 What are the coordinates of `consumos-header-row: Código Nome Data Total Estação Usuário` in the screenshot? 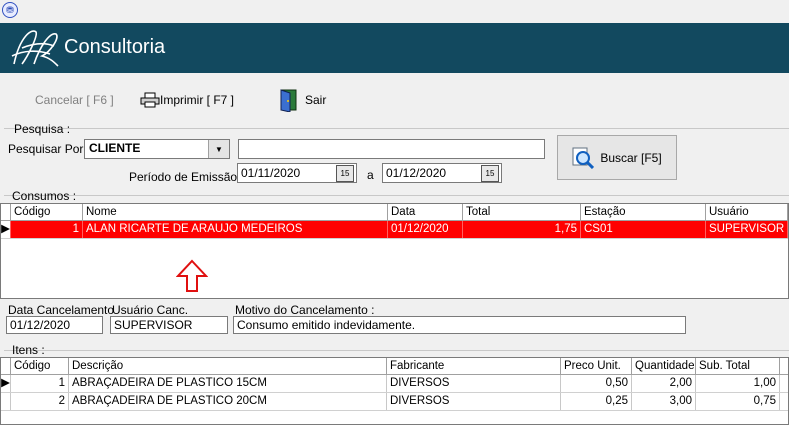 It's located at (394, 212).